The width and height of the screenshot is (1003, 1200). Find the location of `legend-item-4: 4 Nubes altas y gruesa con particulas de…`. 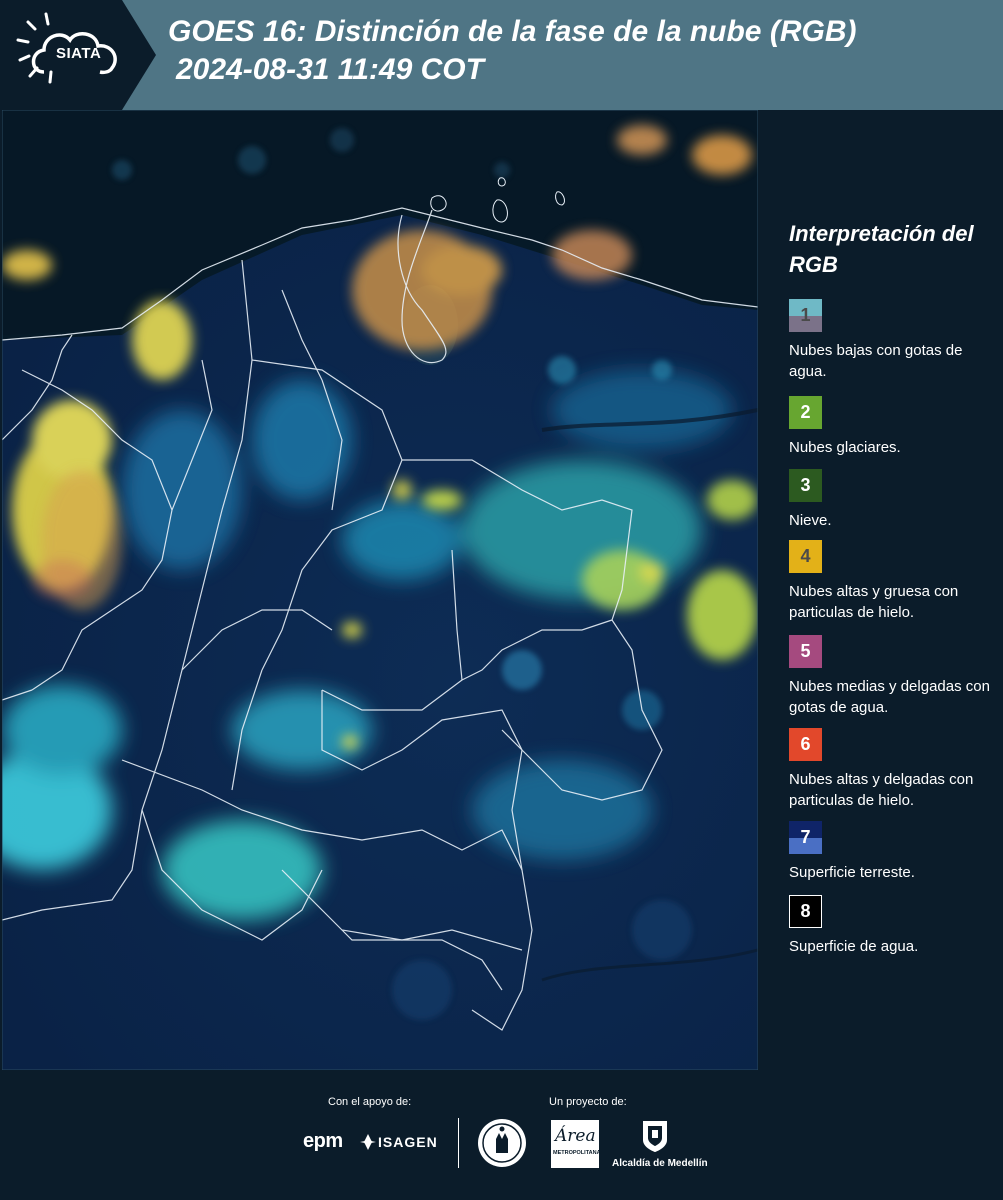

legend-item-4: 4 Nubes altas y gruesa con particulas de… is located at coordinates (894, 581).